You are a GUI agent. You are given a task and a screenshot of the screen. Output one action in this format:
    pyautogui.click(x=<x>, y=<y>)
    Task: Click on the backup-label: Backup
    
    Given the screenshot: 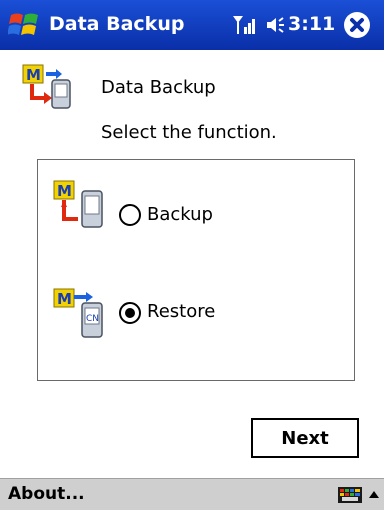 What is the action you would take?
    pyautogui.click(x=180, y=214)
    